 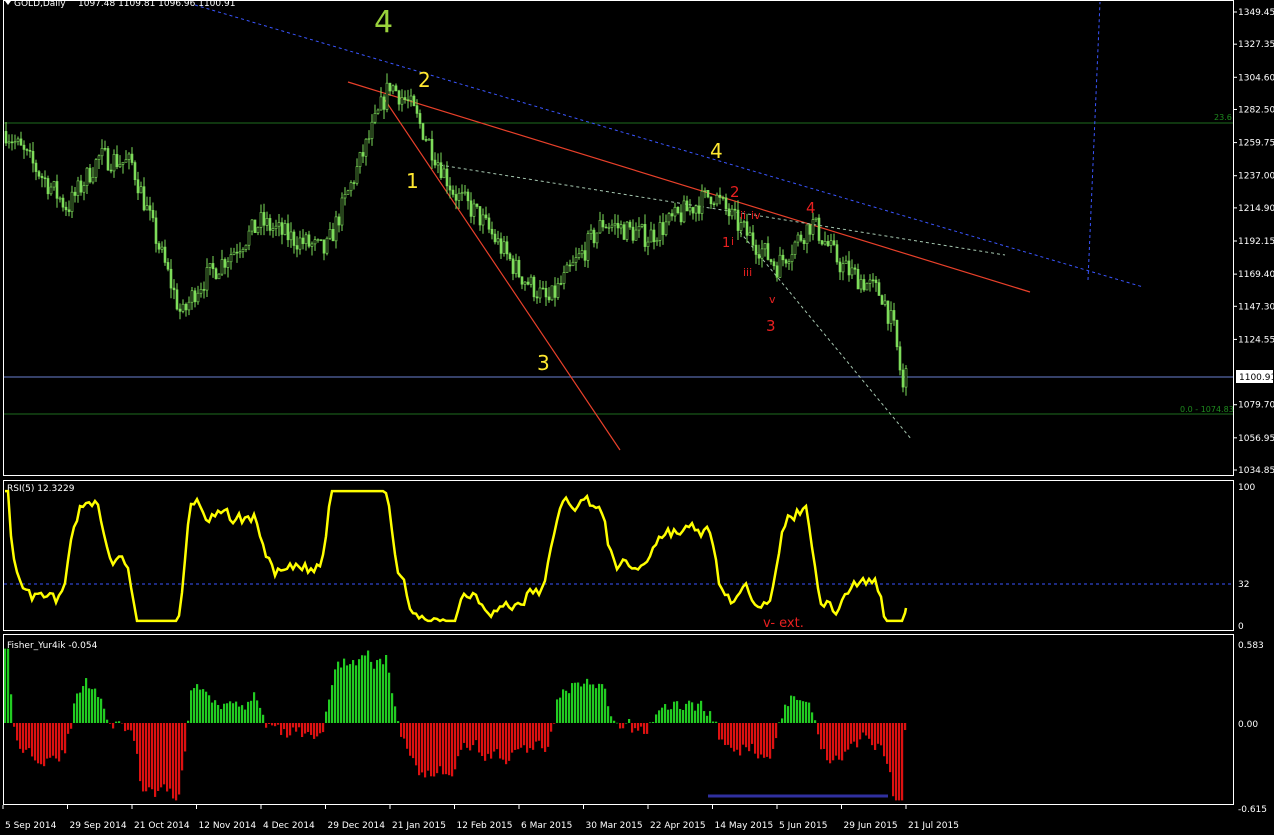 What do you see at coordinates (1256, 144) in the screenshot?
I see `price-tick-label: 1259.75` at bounding box center [1256, 144].